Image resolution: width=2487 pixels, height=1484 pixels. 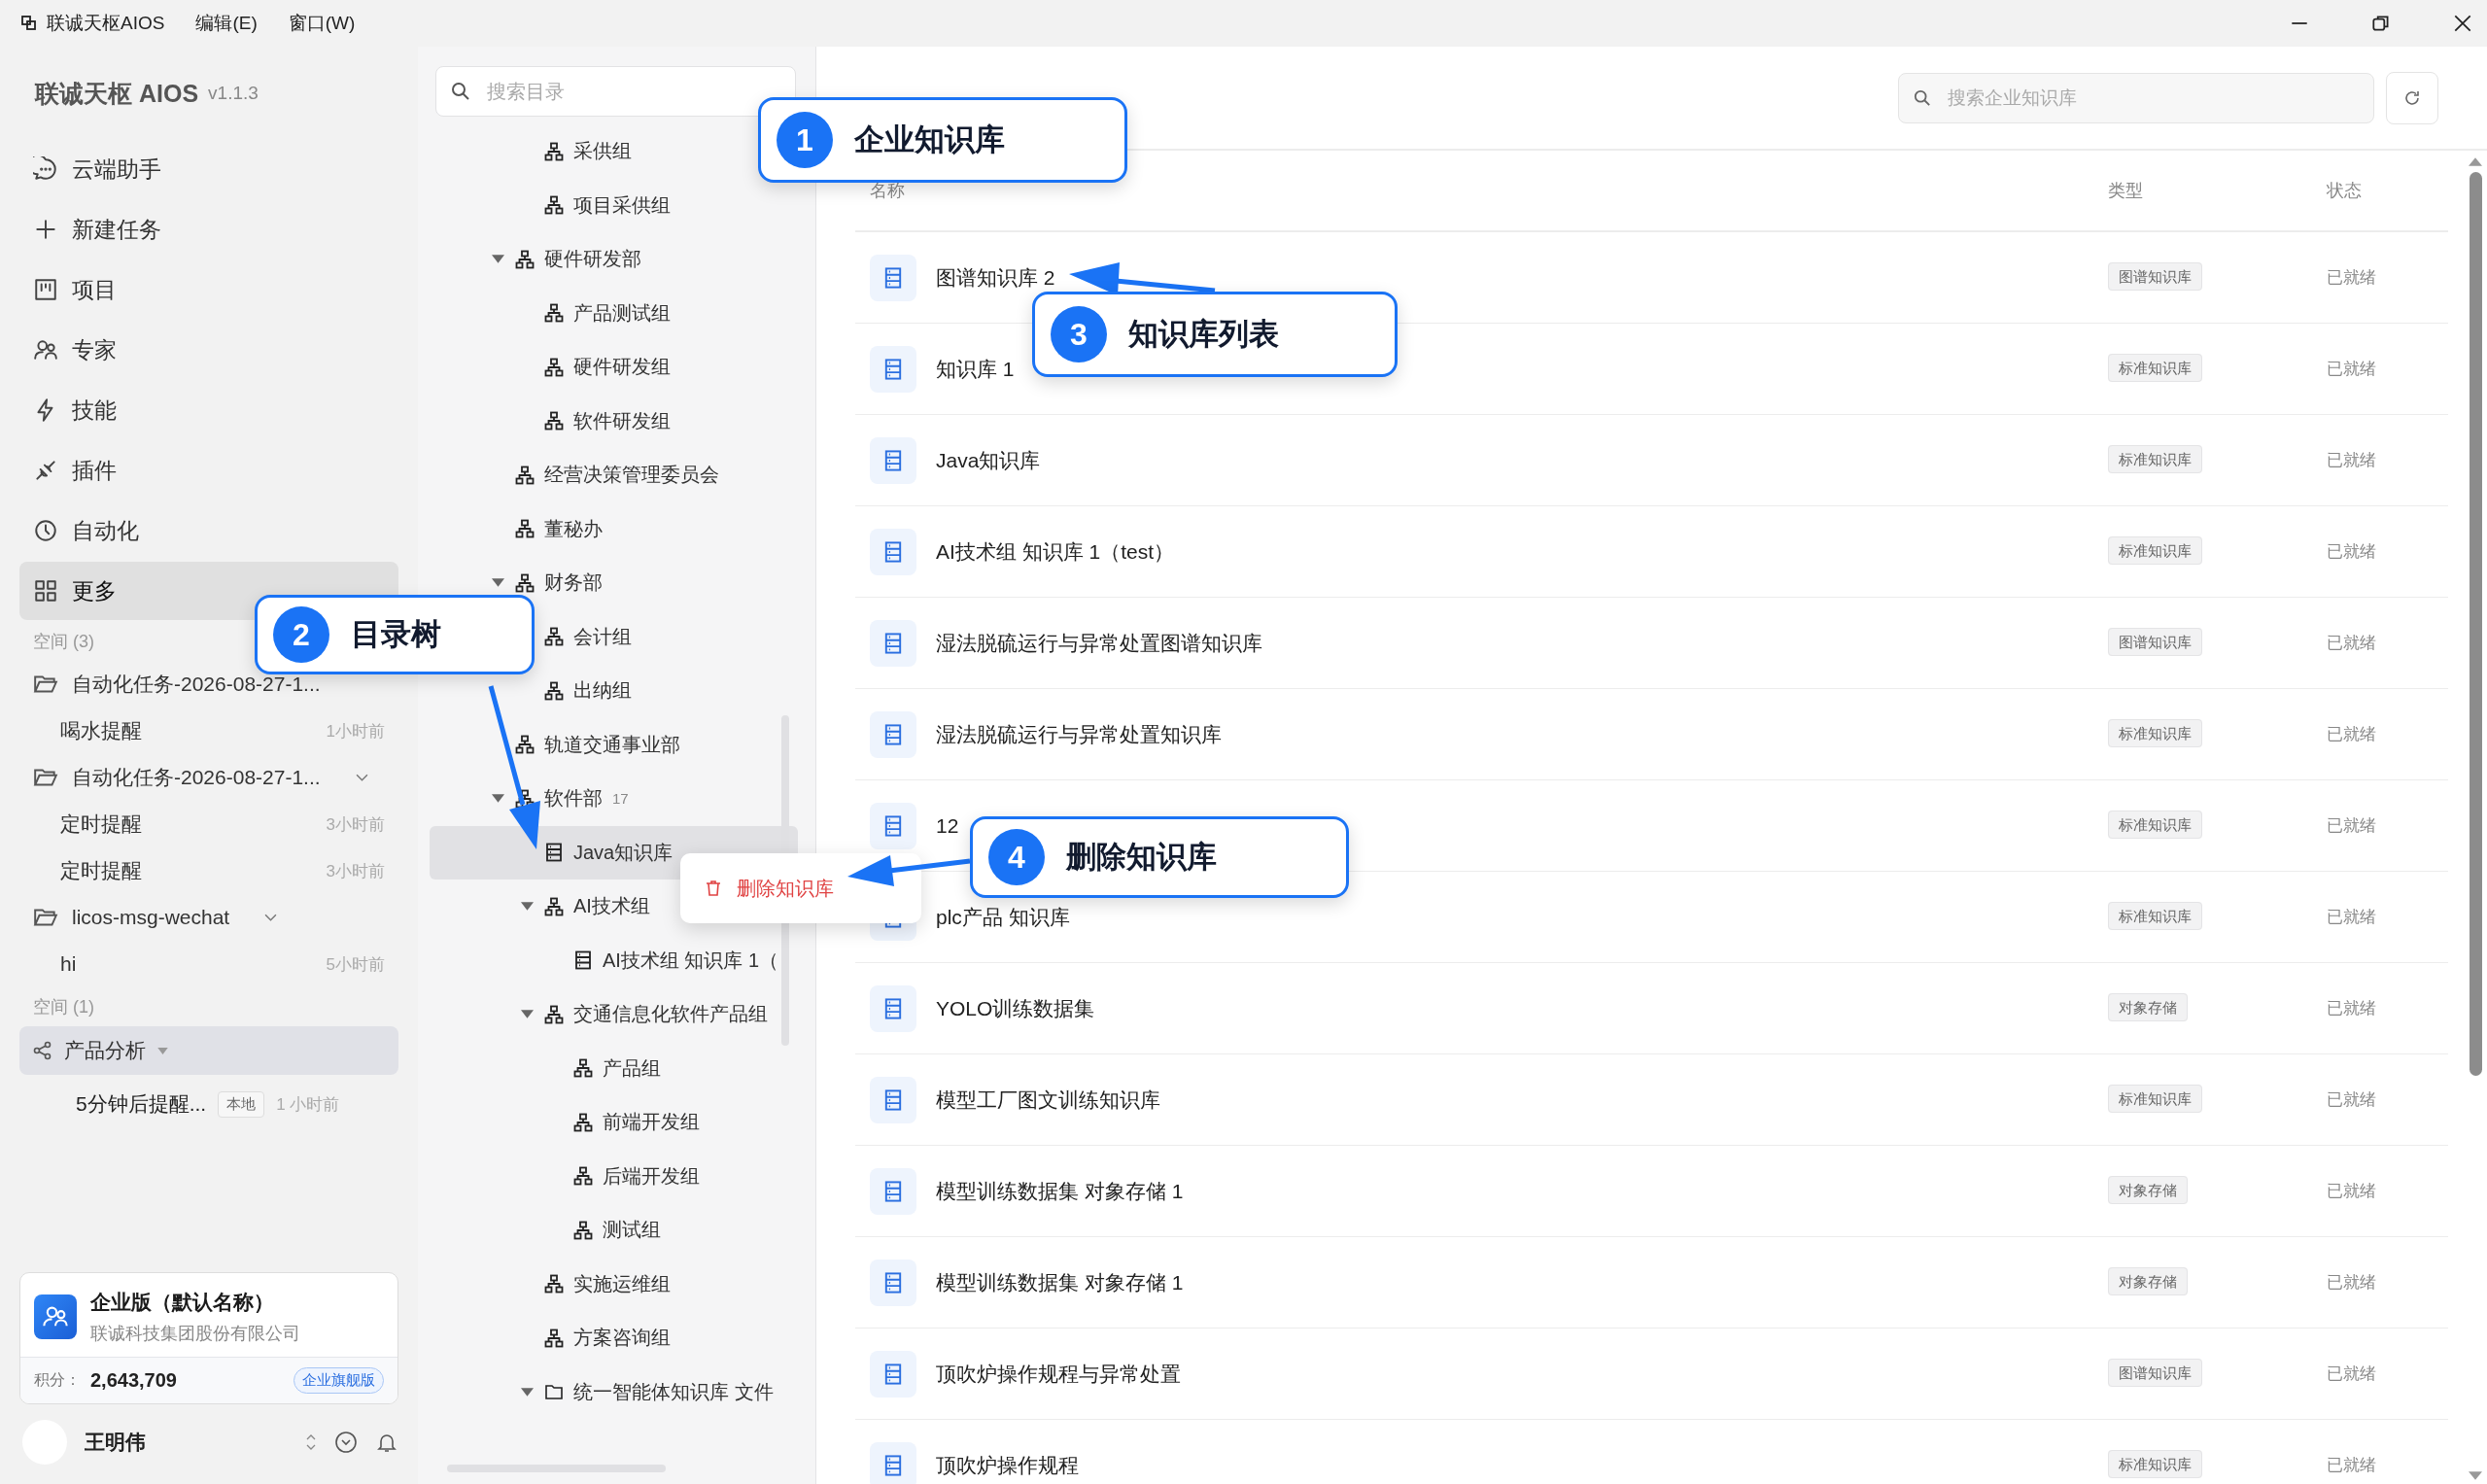 What do you see at coordinates (356, 824) in the screenshot?
I see `task-time: 3小时前` at bounding box center [356, 824].